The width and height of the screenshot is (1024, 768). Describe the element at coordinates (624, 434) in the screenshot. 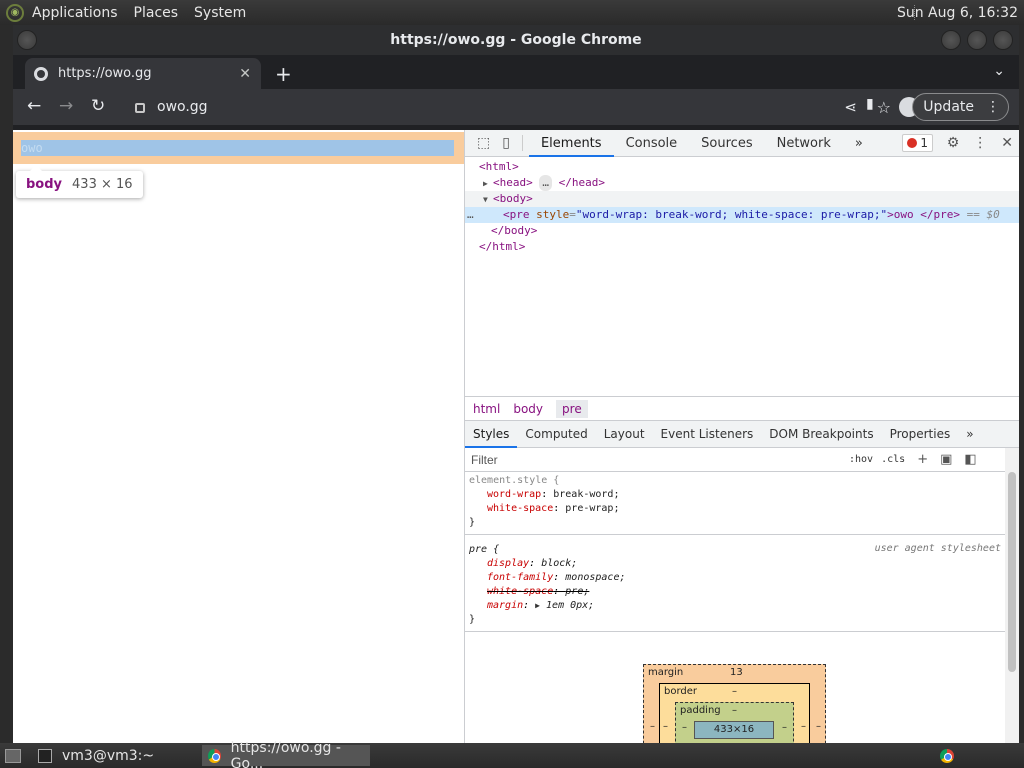

I see `tab-layout: Layout` at that location.